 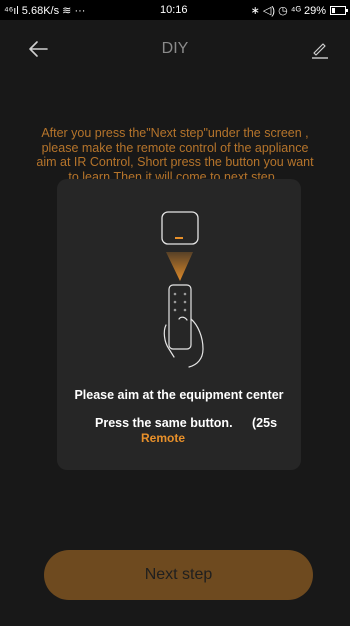 I want to click on next-step-button: Next step, so click(x=178, y=575).